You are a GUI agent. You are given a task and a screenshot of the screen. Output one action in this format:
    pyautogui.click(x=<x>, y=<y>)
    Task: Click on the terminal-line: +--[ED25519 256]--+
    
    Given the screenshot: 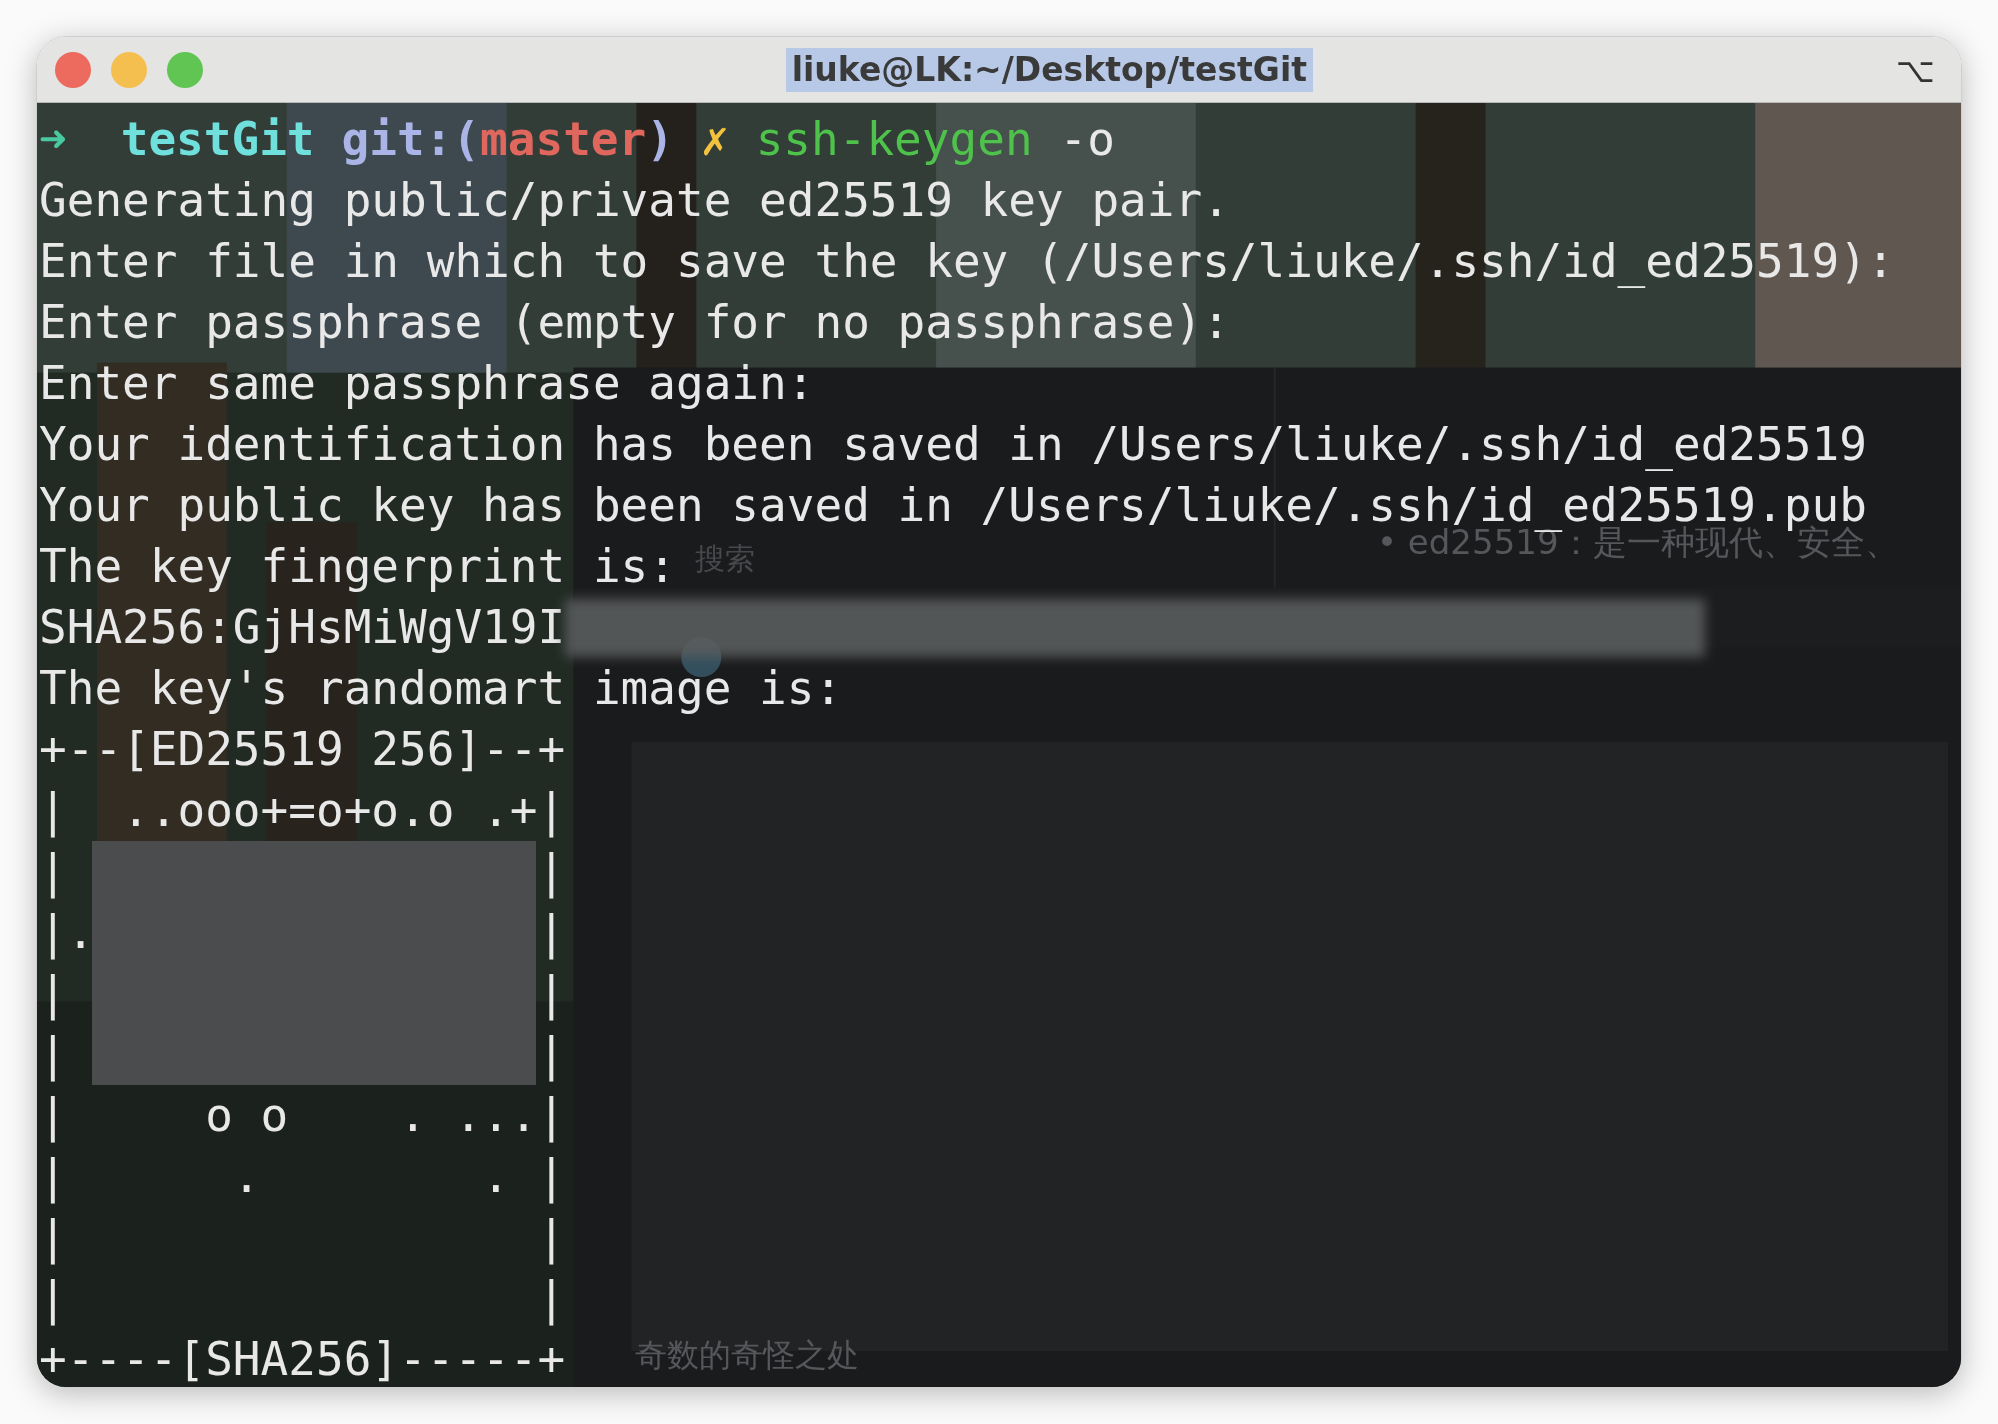 What is the action you would take?
    pyautogui.click(x=302, y=749)
    